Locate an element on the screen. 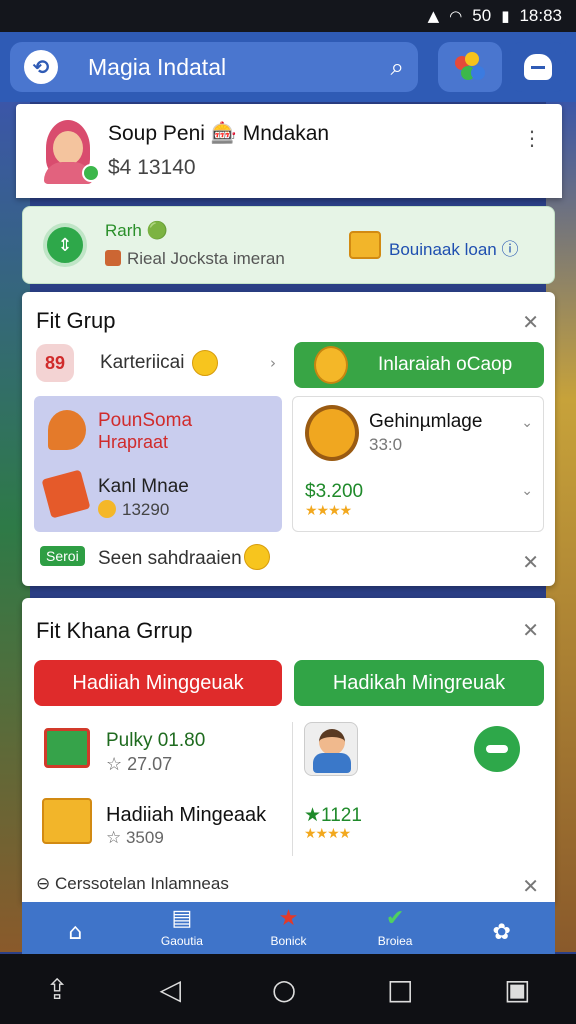 Image resolution: width=576 pixels, height=1024 pixels. green-action-button: Hadikah Mingreuak is located at coordinates (419, 683).